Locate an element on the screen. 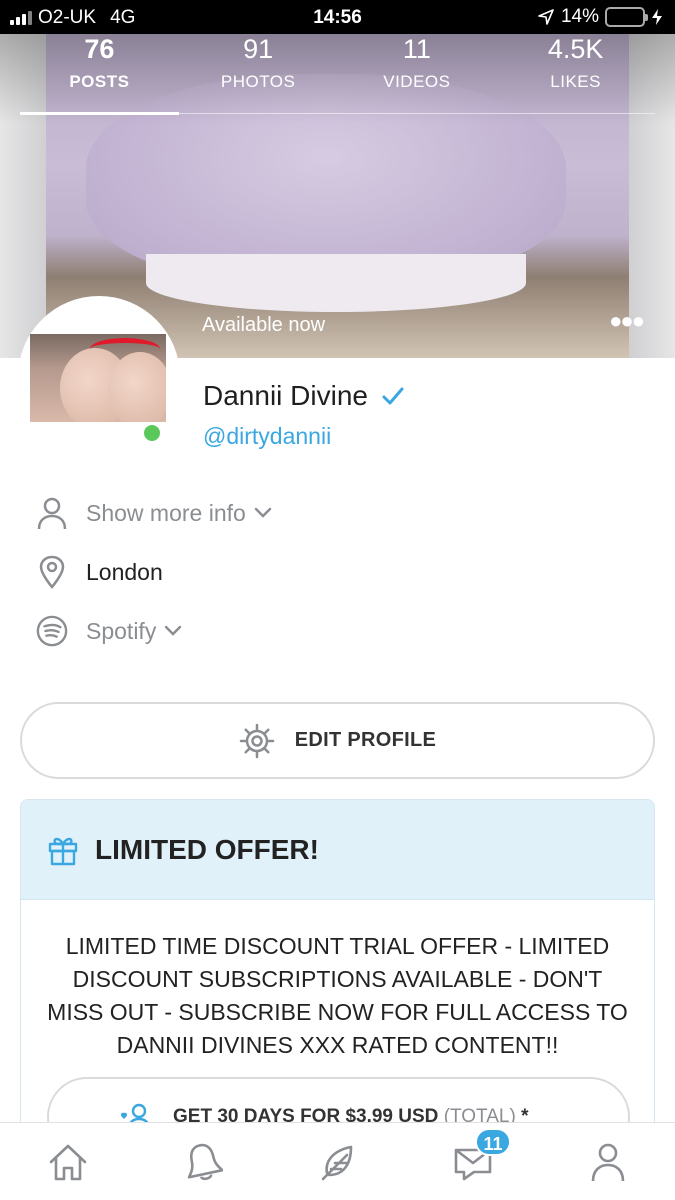 This screenshot has width=675, height=1200. location-label: London is located at coordinates (124, 571).